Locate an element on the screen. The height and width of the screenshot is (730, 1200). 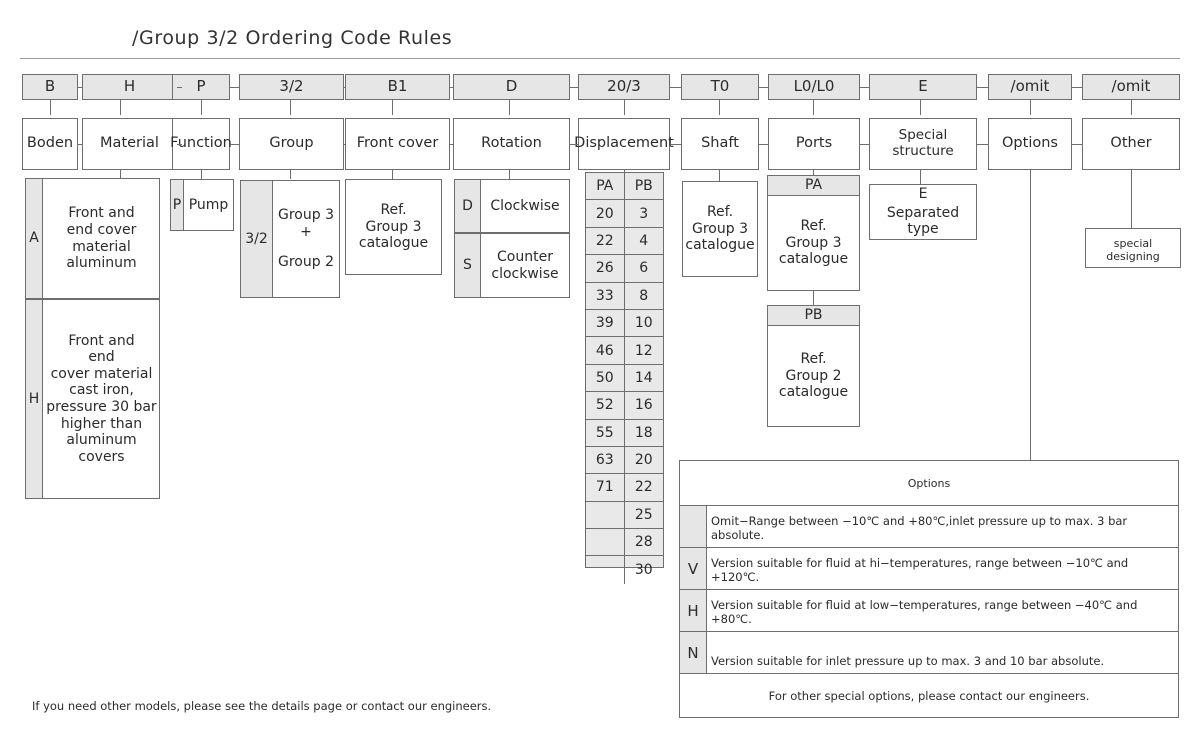
ports-block-pb: PB Ref. Group 2 catalogue is located at coordinates (813, 366).